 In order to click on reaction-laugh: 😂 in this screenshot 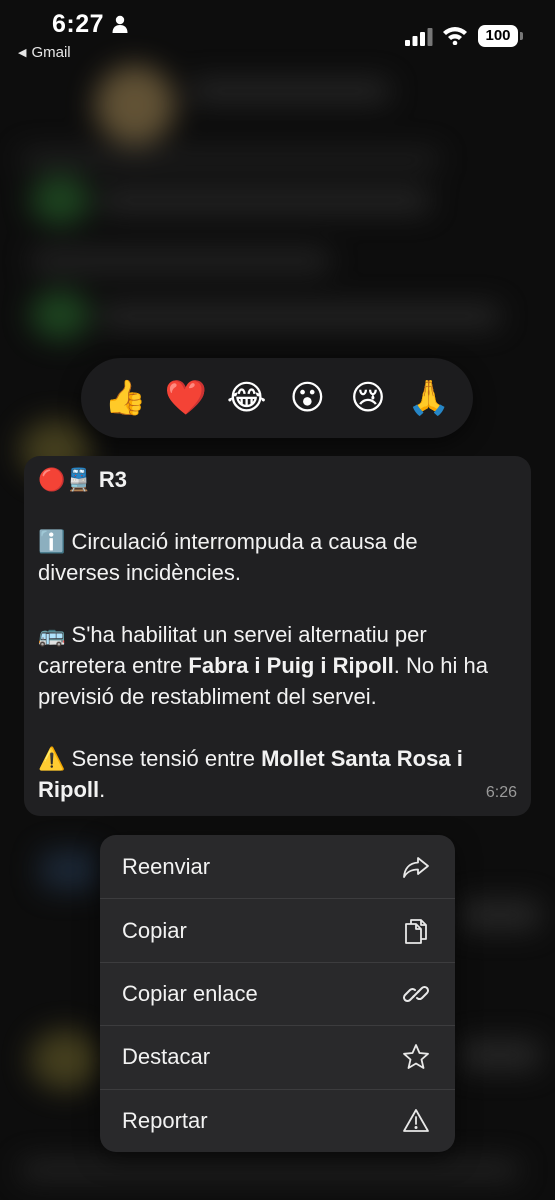, I will do `click(247, 398)`.